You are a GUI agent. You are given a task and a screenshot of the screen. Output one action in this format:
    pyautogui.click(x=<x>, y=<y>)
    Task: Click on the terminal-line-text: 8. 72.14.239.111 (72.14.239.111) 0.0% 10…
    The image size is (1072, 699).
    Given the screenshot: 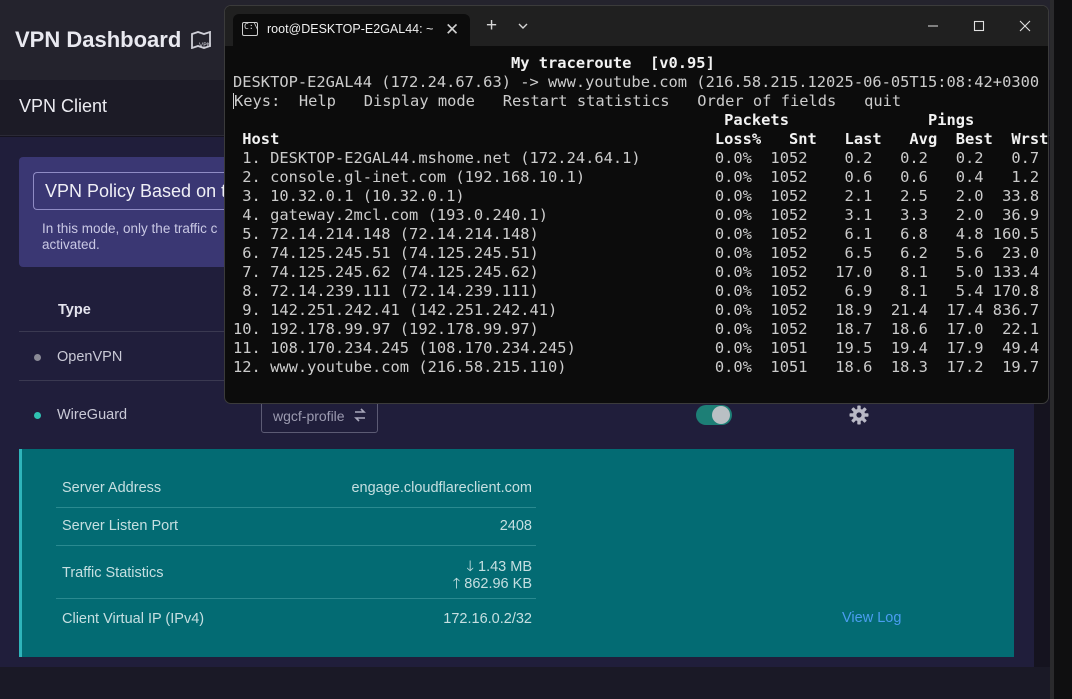 What is the action you would take?
    pyautogui.click(x=641, y=291)
    